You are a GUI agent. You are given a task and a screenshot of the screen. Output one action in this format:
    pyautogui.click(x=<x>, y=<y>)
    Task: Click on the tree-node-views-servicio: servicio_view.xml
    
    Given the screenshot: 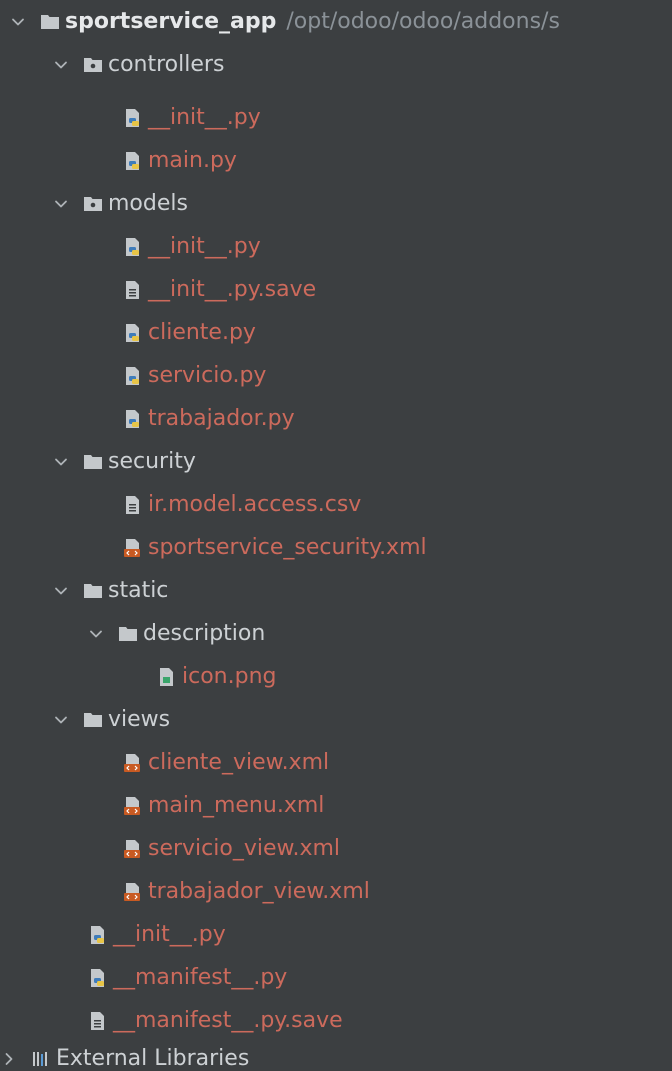 What is the action you would take?
    pyautogui.click(x=336, y=848)
    